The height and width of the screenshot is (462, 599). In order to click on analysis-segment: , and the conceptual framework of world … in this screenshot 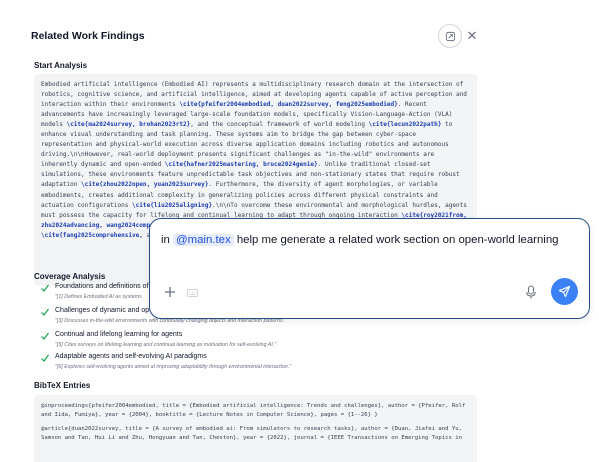, I will do `click(279, 125)`.